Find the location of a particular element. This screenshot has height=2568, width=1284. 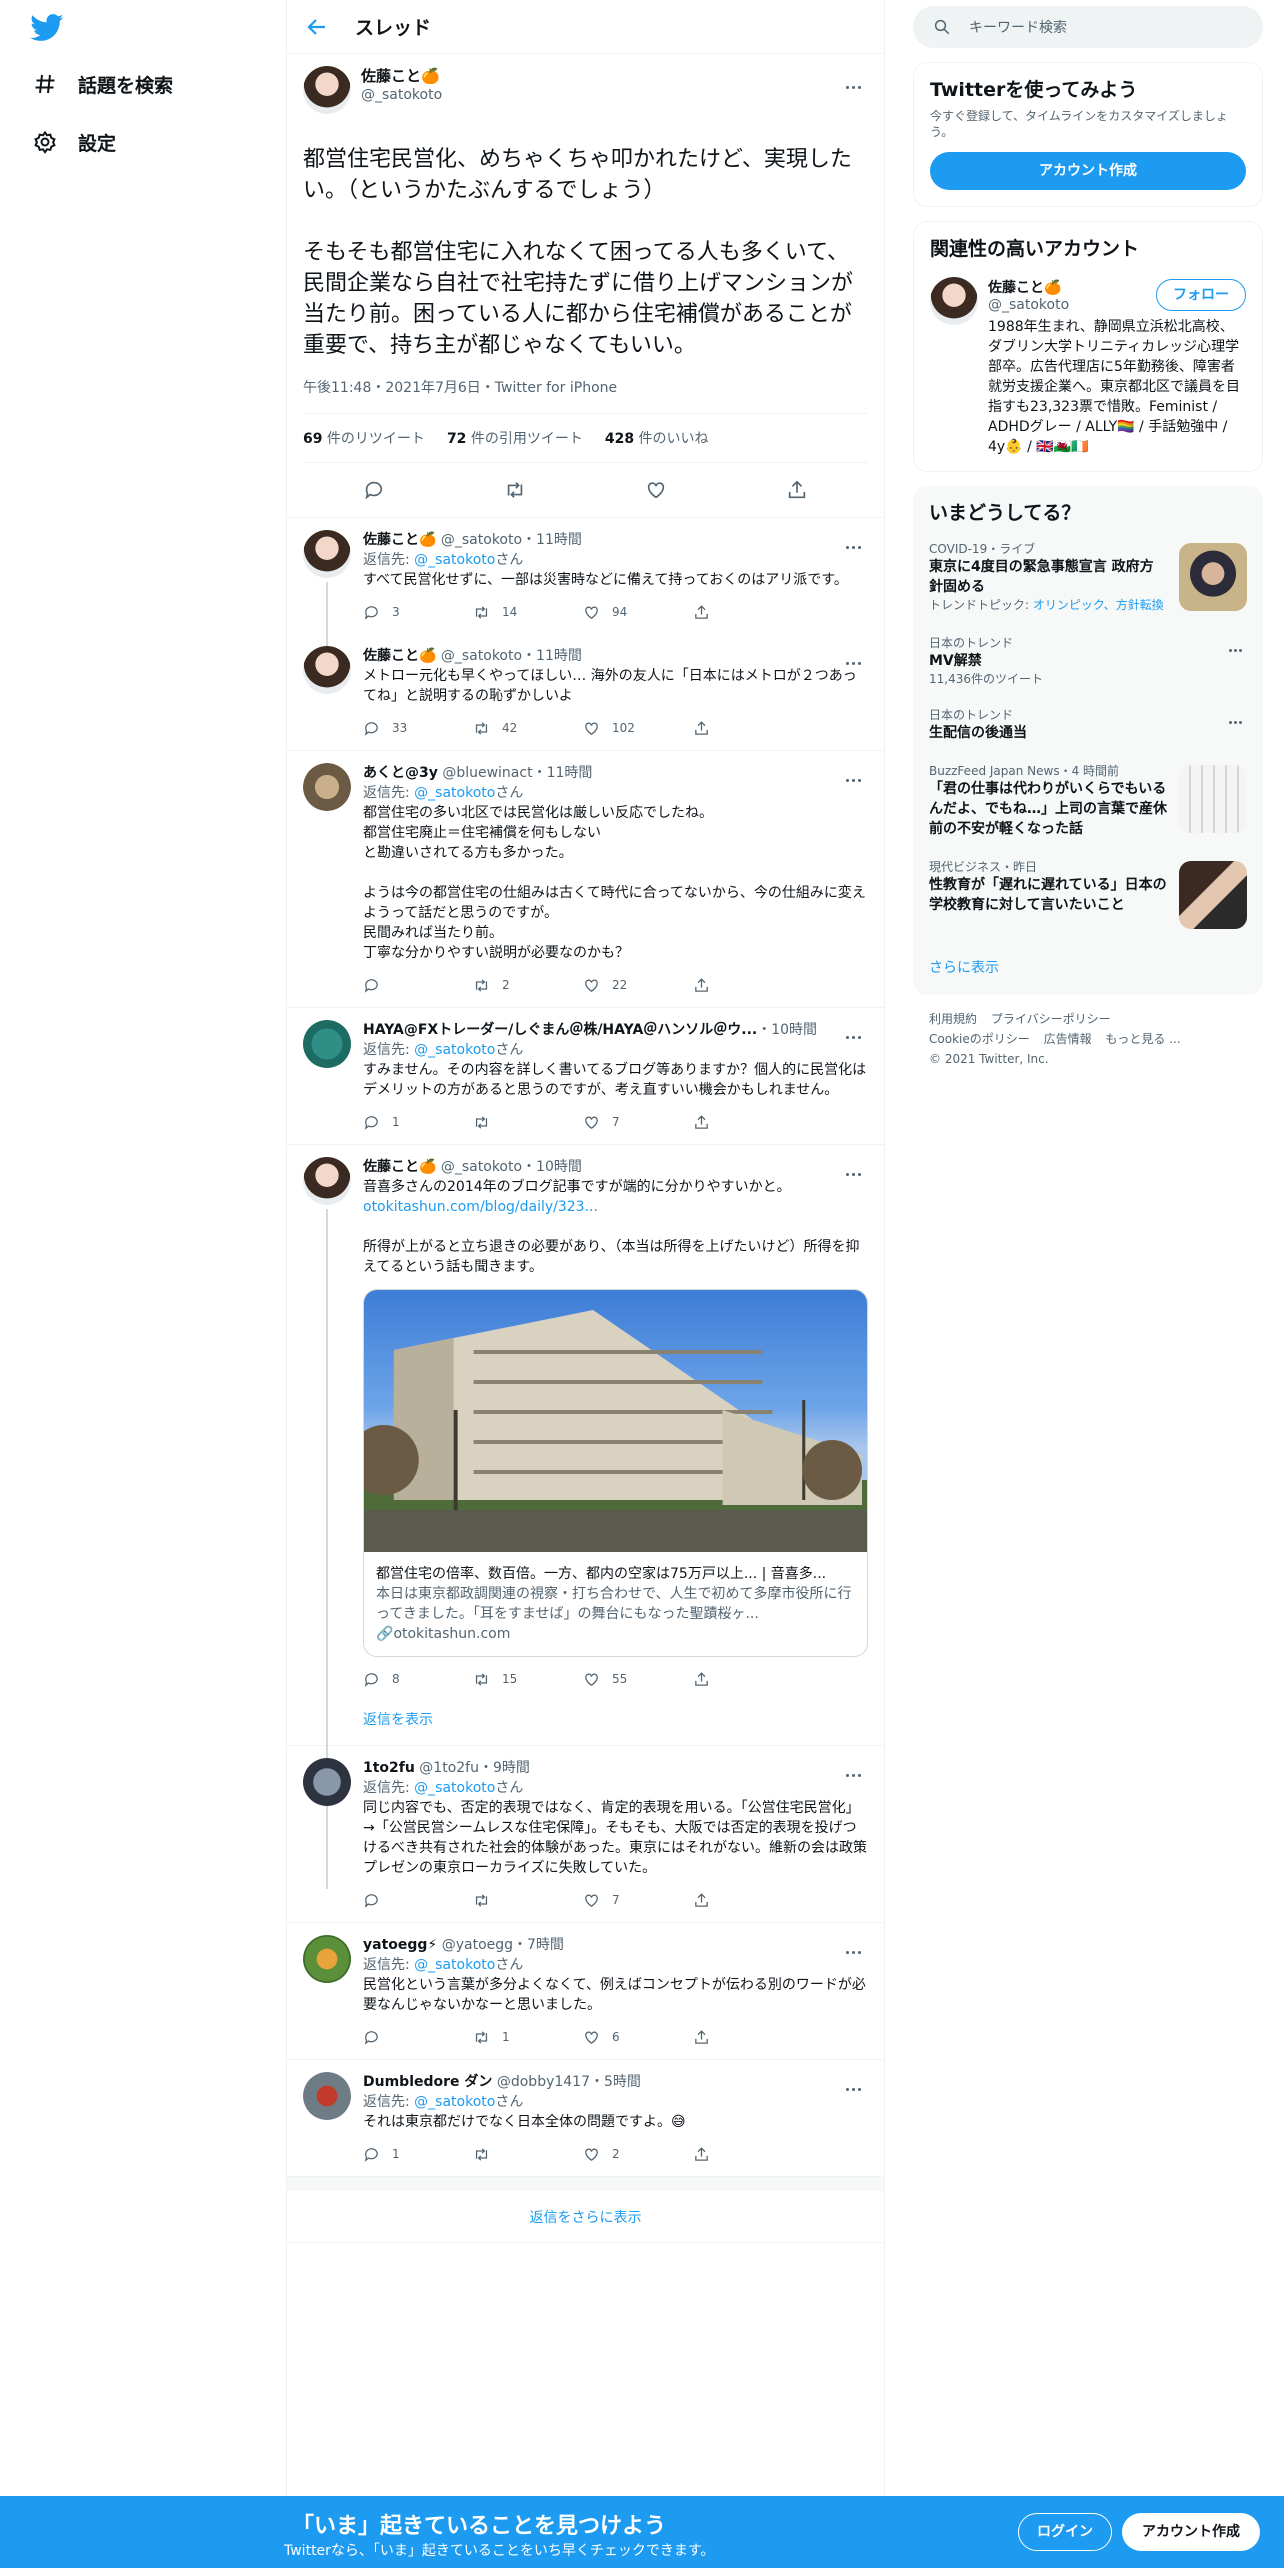

trend-item: 日本のトレンド 生配信の後通当 is located at coordinates (1088, 725).